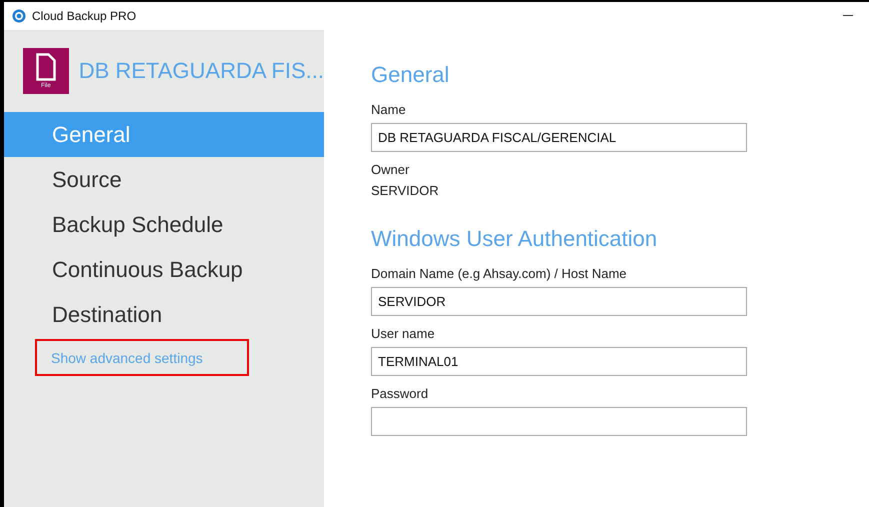  Describe the element at coordinates (19, 16) in the screenshot. I see `app-logo-icon` at that location.